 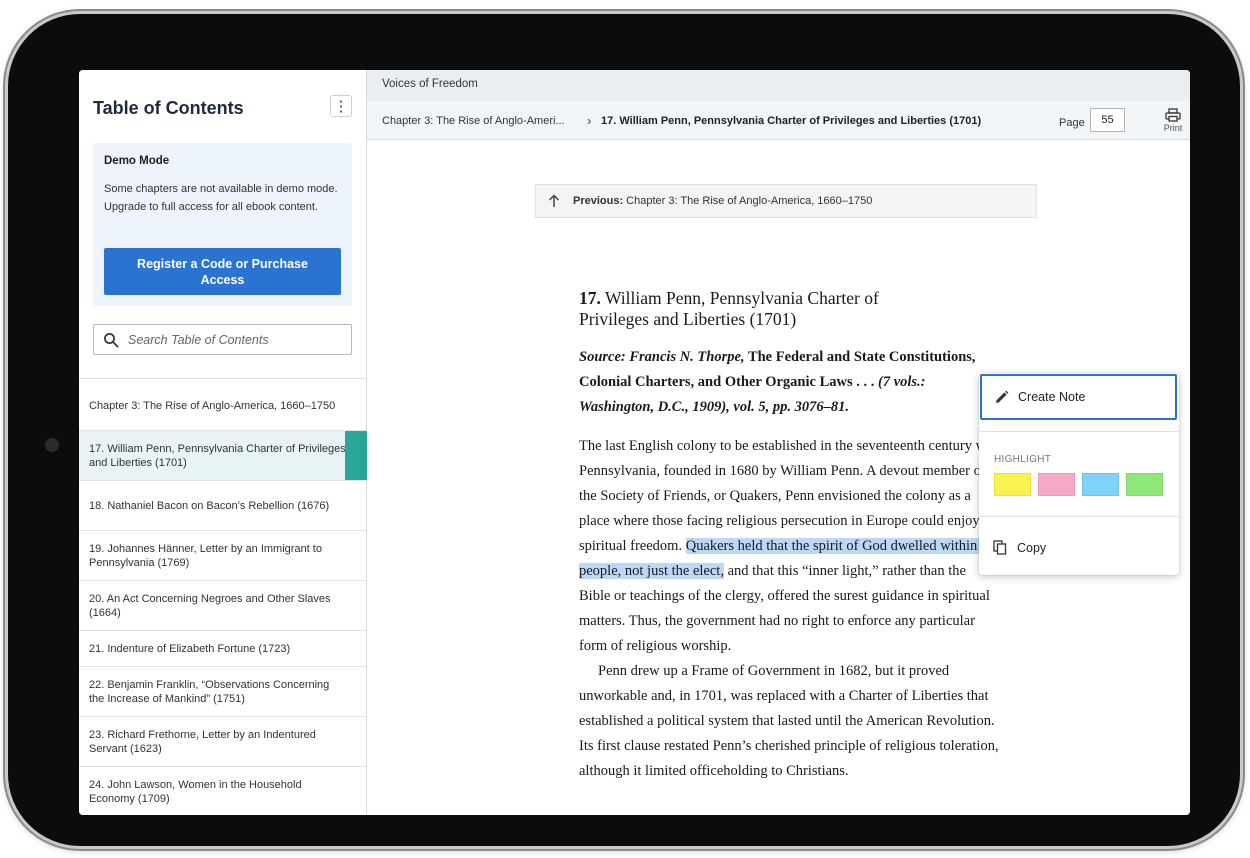 What do you see at coordinates (1052, 397) in the screenshot?
I see `create-note-label: Create Note` at bounding box center [1052, 397].